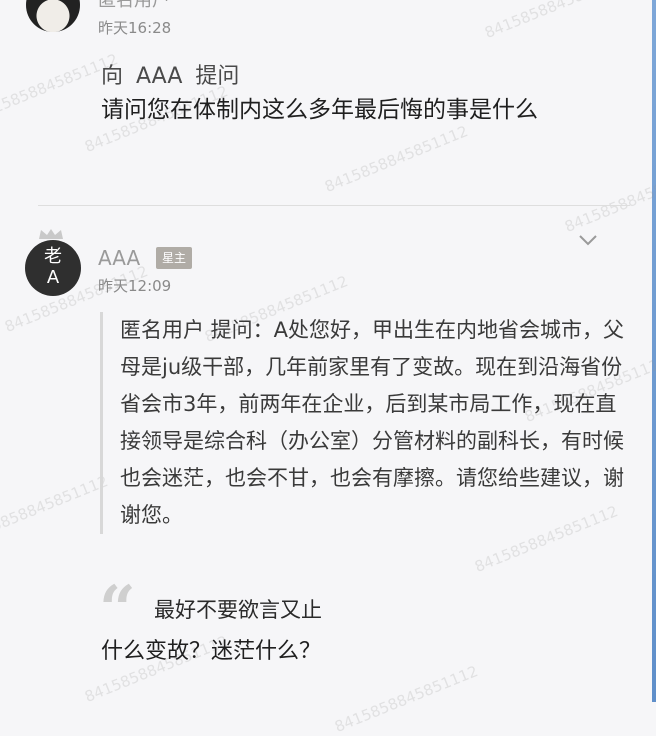 The height and width of the screenshot is (736, 656). I want to click on author-name: 匿名用户, so click(134, 6).